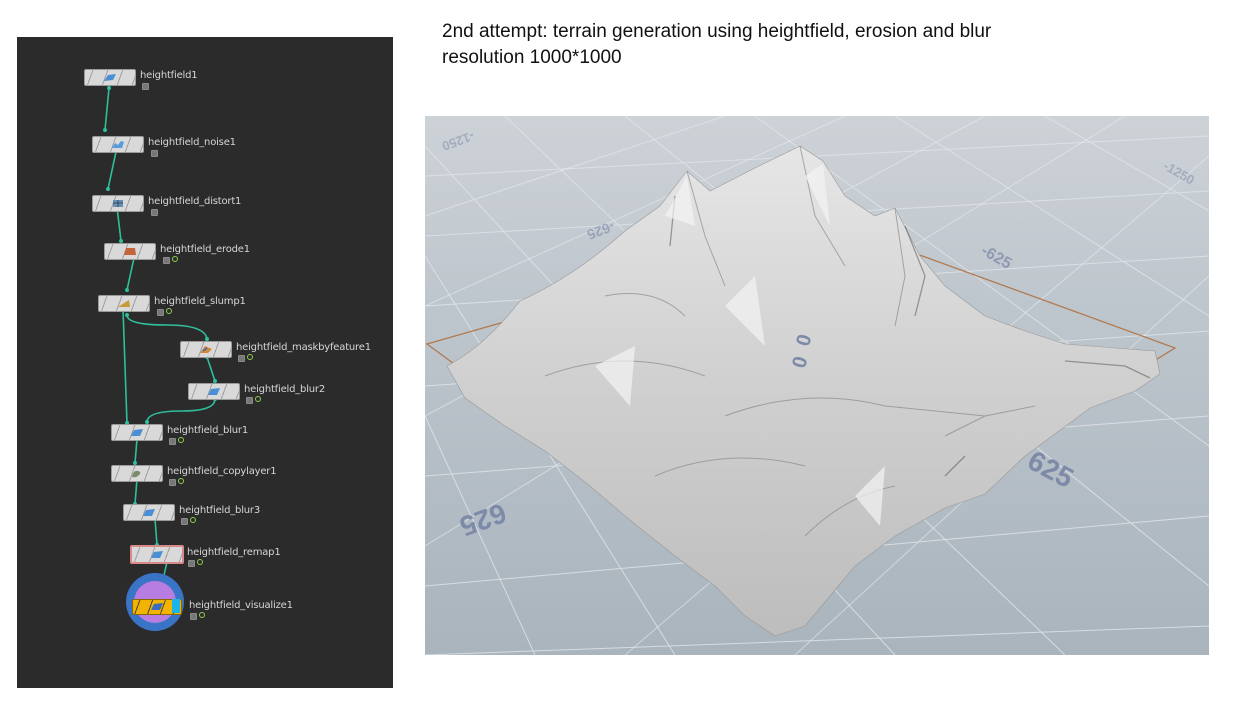 This screenshot has width=1250, height=703. Describe the element at coordinates (192, 142) in the screenshot. I see `node-label: heightfield_noise1` at that location.